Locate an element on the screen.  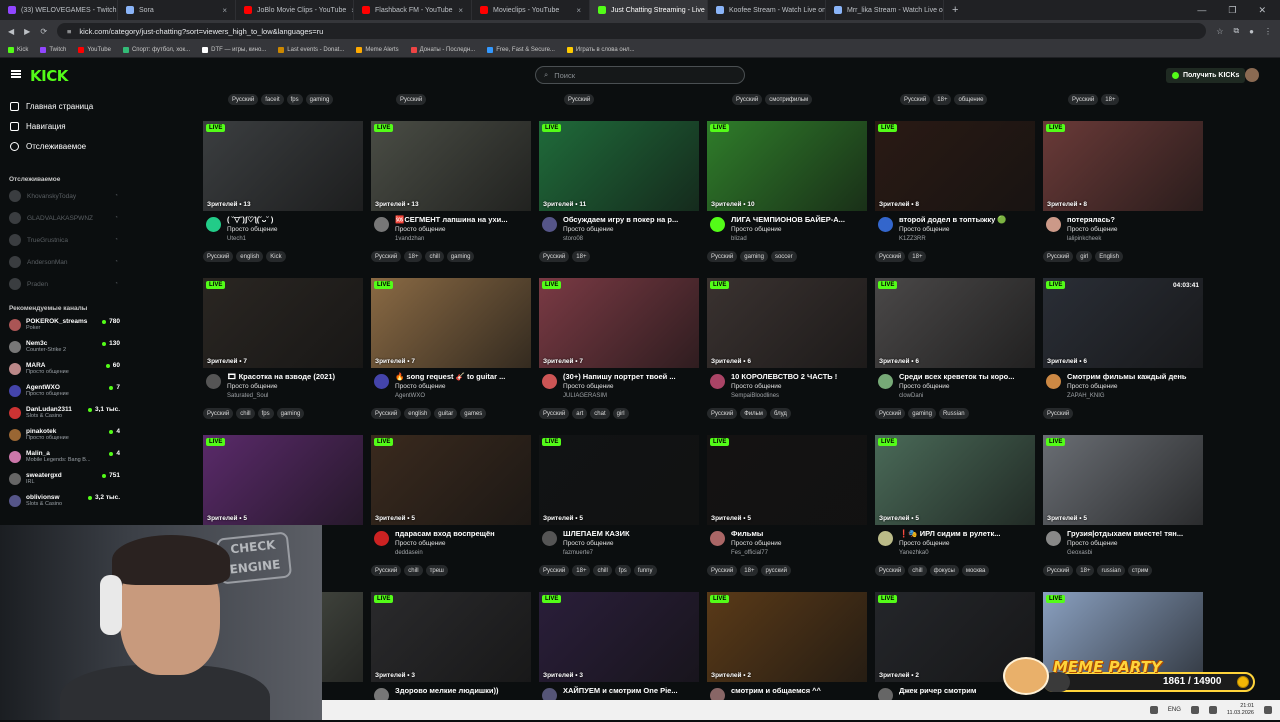
tag-chip: русский is located at coordinates (776, 570).